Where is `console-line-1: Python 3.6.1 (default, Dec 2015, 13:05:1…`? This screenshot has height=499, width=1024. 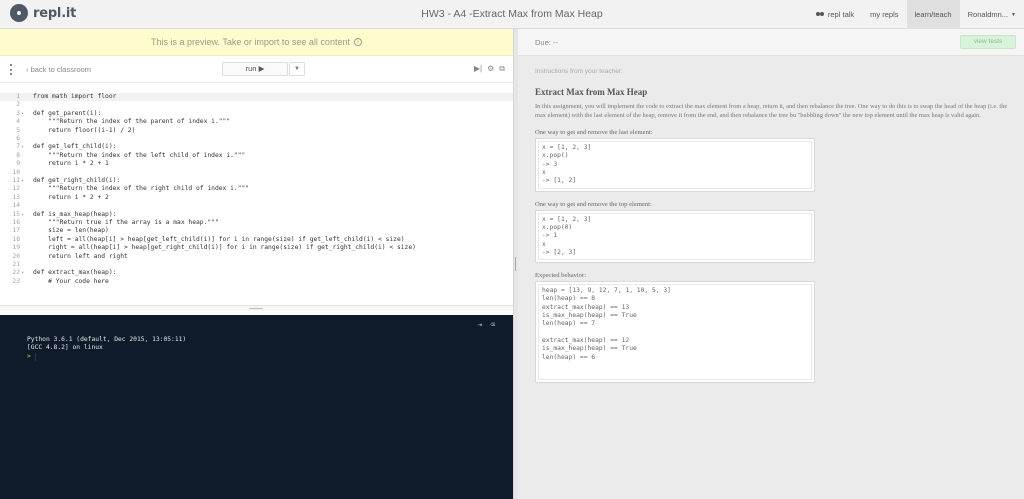
console-line-1: Python 3.6.1 (default, Dec 2015, 13:05:1… is located at coordinates (107, 339).